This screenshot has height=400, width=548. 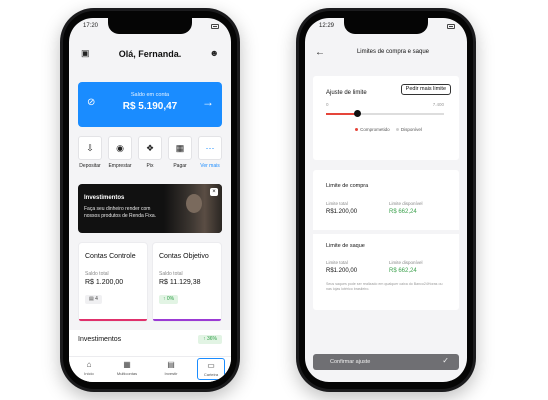 I want to click on investments-pct: 36%, so click(x=211, y=339).